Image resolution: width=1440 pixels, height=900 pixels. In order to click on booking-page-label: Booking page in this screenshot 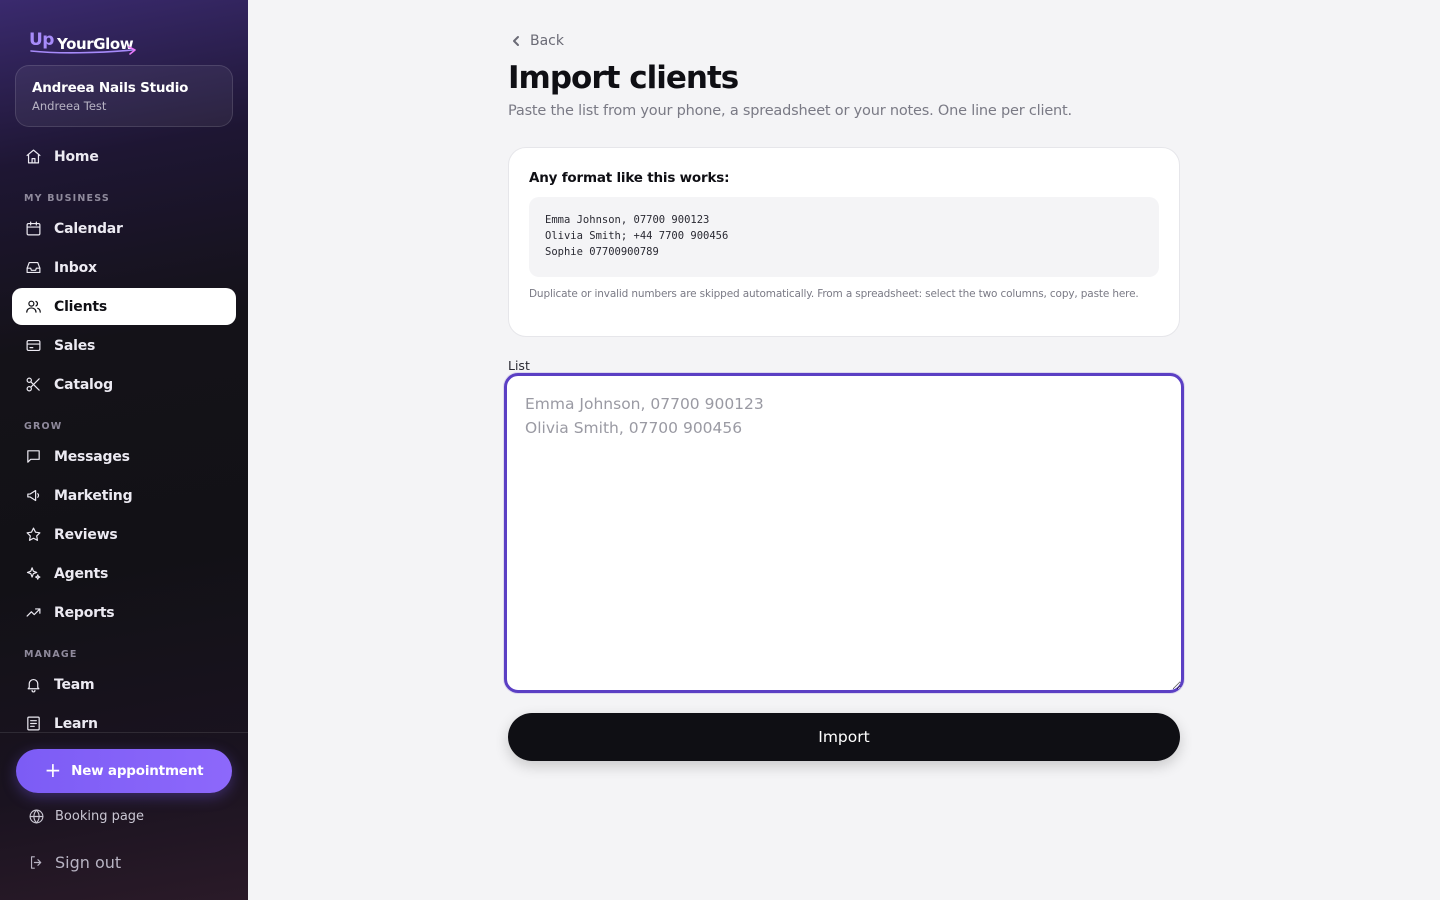, I will do `click(100, 816)`.